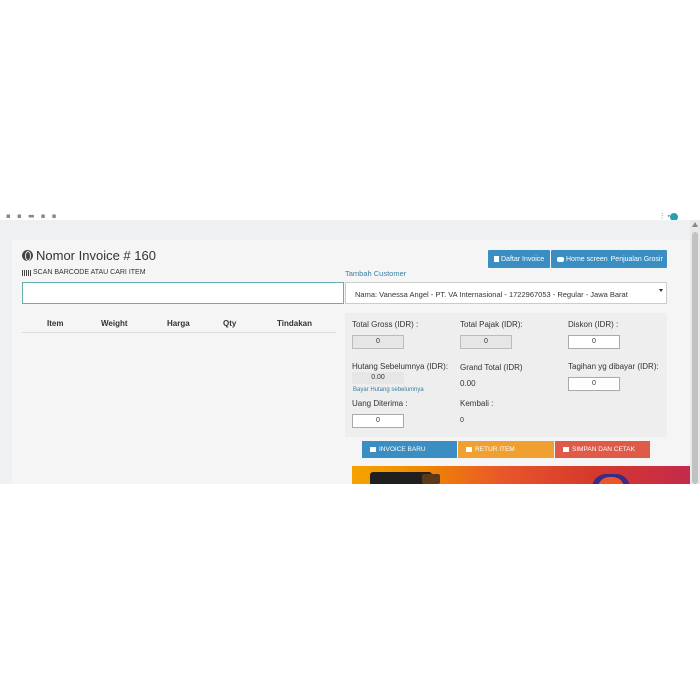 The image size is (700, 700). I want to click on column-header-harga: Harga, so click(178, 323).